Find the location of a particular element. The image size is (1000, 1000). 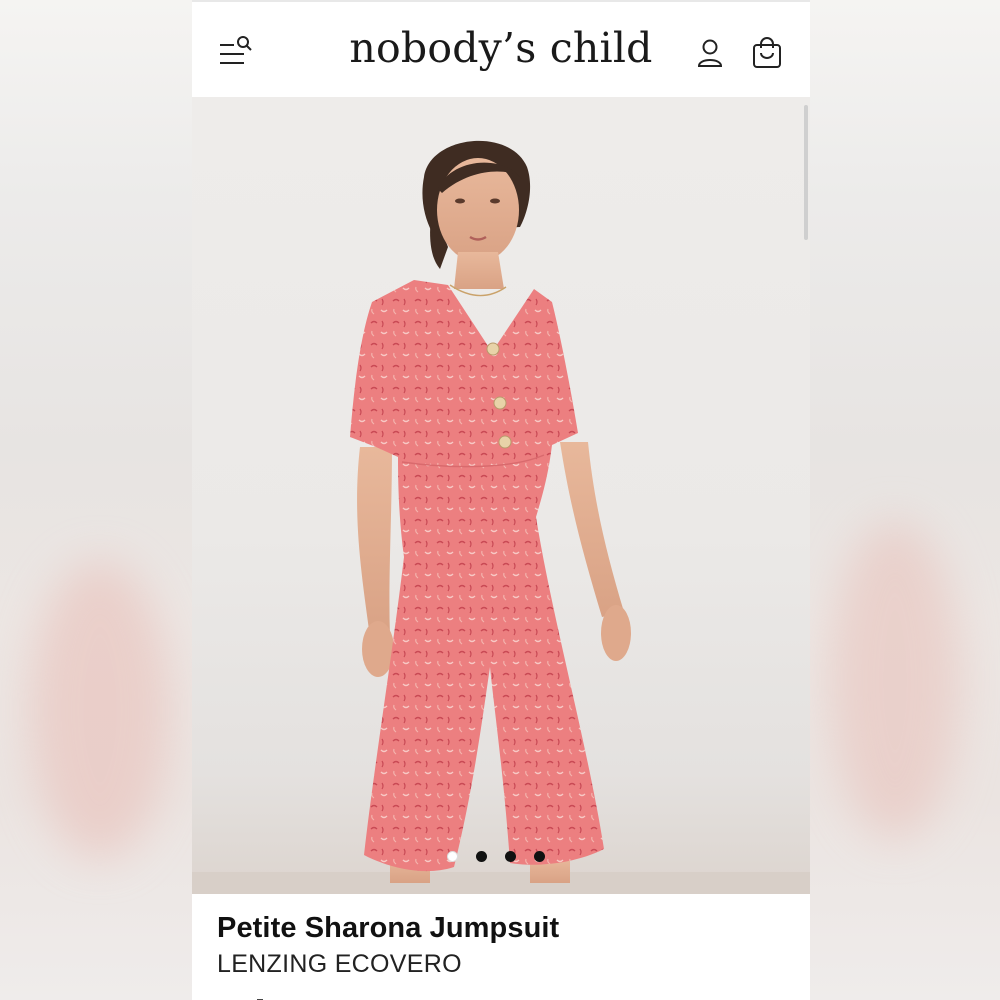

product-title: Petite Sharona Jumpsuit is located at coordinates (388, 928).